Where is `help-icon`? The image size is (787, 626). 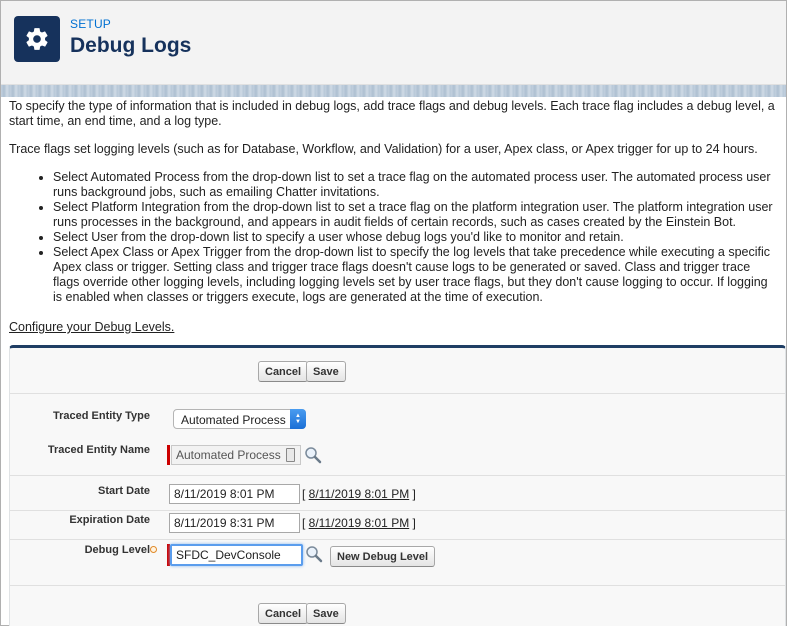 help-icon is located at coordinates (153, 549).